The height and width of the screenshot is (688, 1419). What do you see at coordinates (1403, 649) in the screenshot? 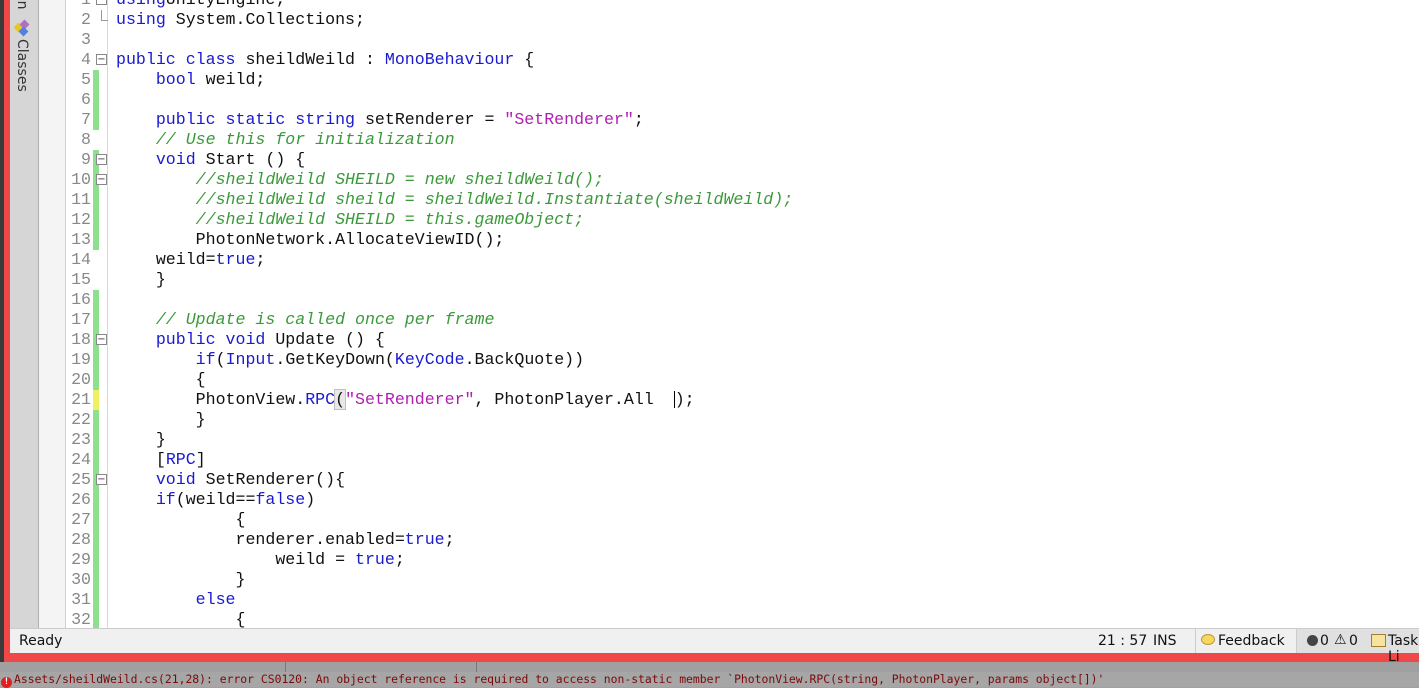
I see `task-list-tab: Task Li` at bounding box center [1403, 649].